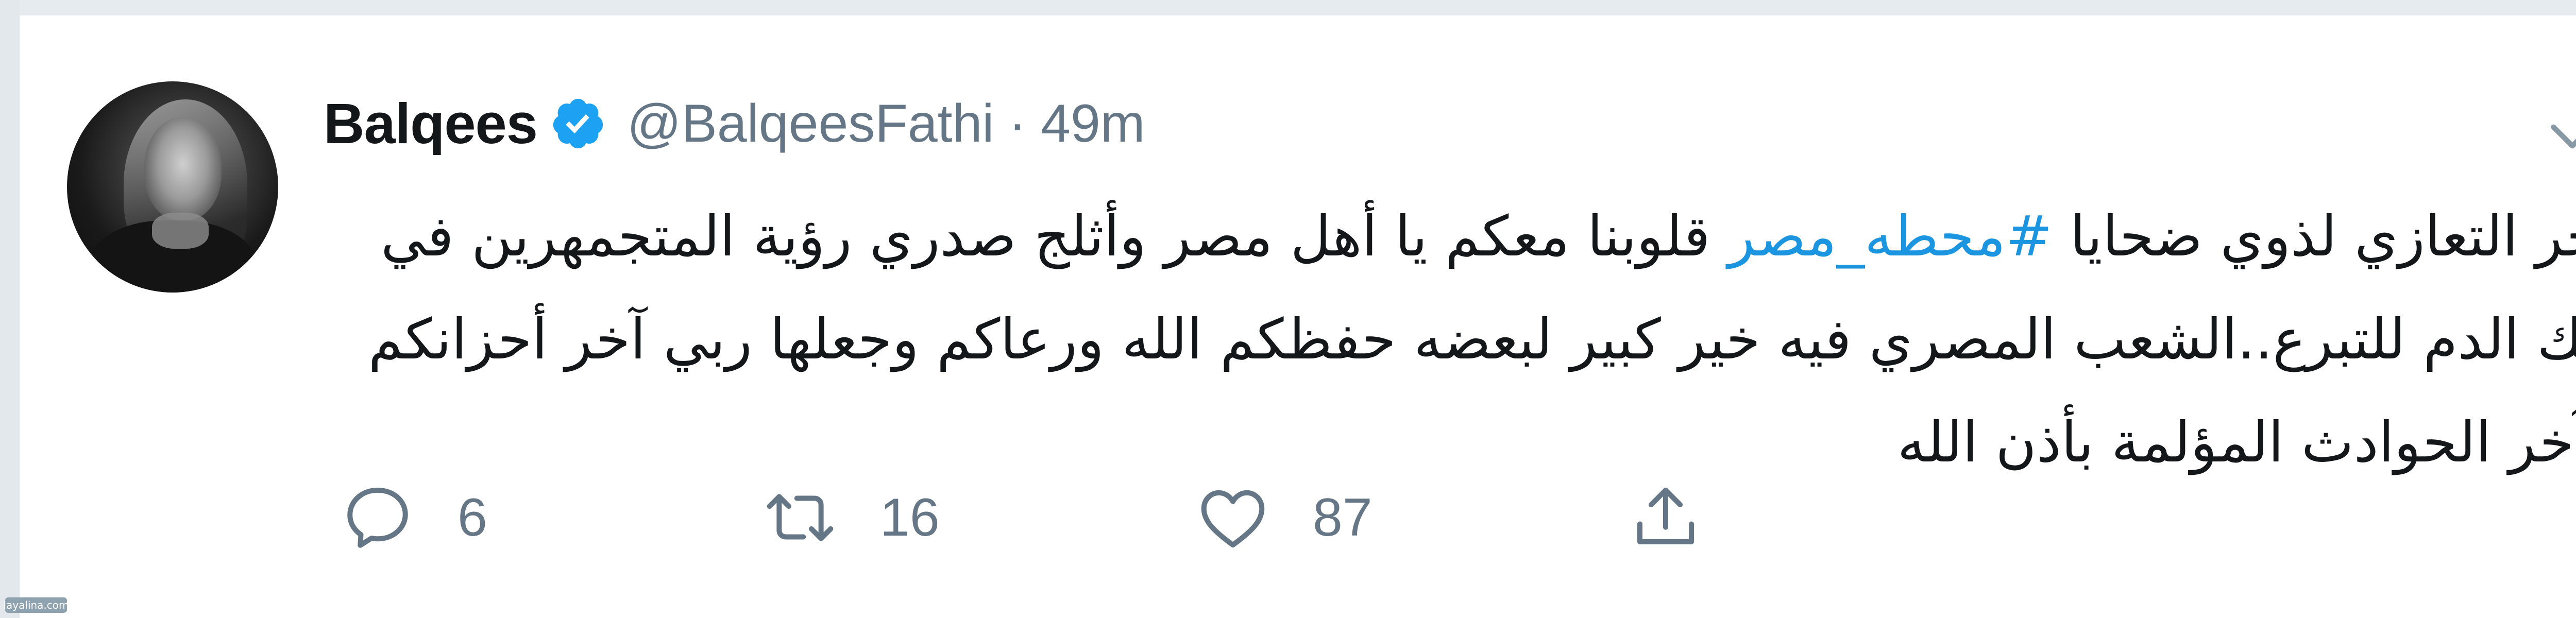 This screenshot has width=2576, height=618. I want to click on avatar, so click(172, 187).